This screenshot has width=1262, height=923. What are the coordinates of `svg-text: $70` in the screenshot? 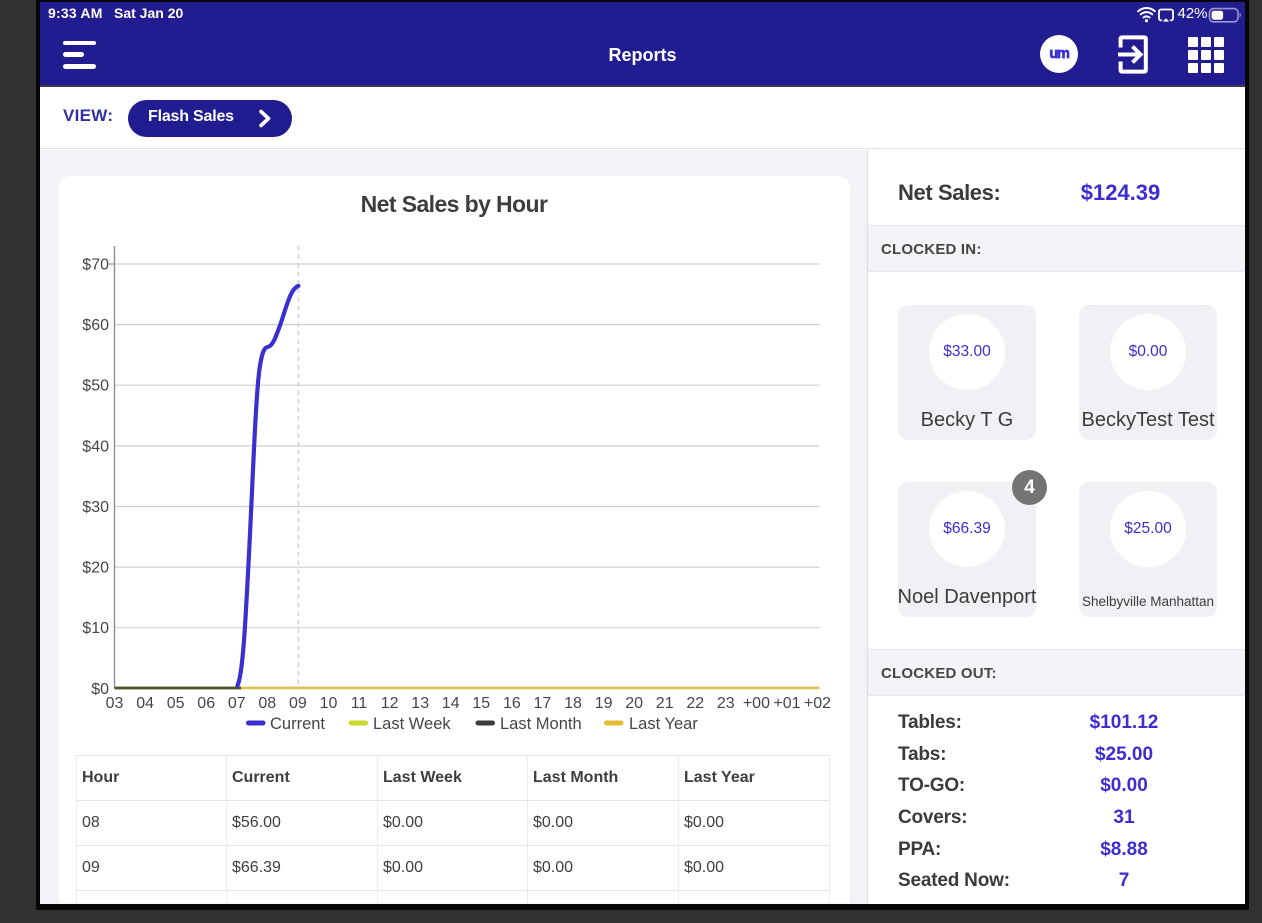 It's located at (95, 264).